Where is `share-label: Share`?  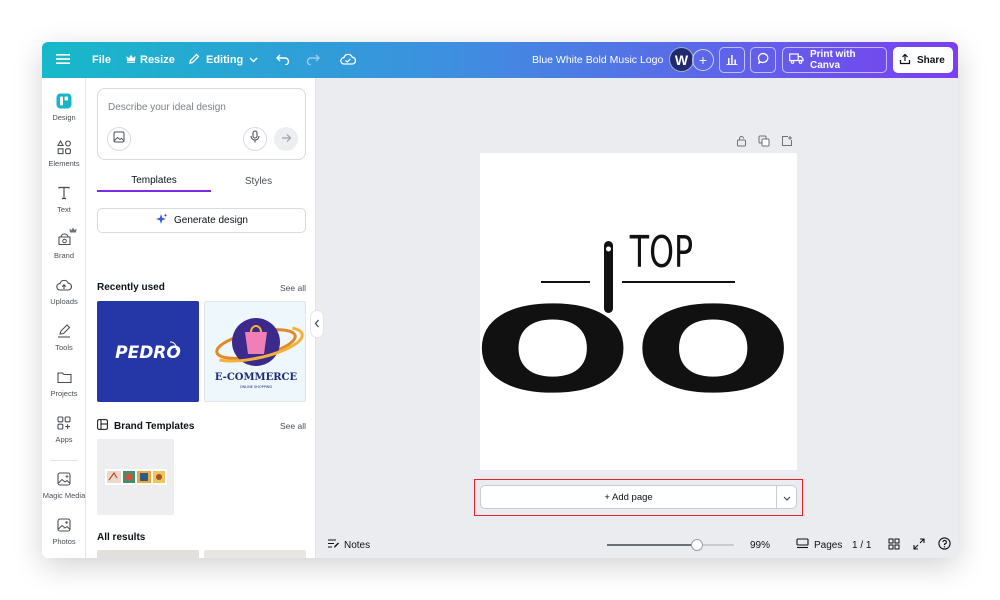 share-label: Share is located at coordinates (931, 60).